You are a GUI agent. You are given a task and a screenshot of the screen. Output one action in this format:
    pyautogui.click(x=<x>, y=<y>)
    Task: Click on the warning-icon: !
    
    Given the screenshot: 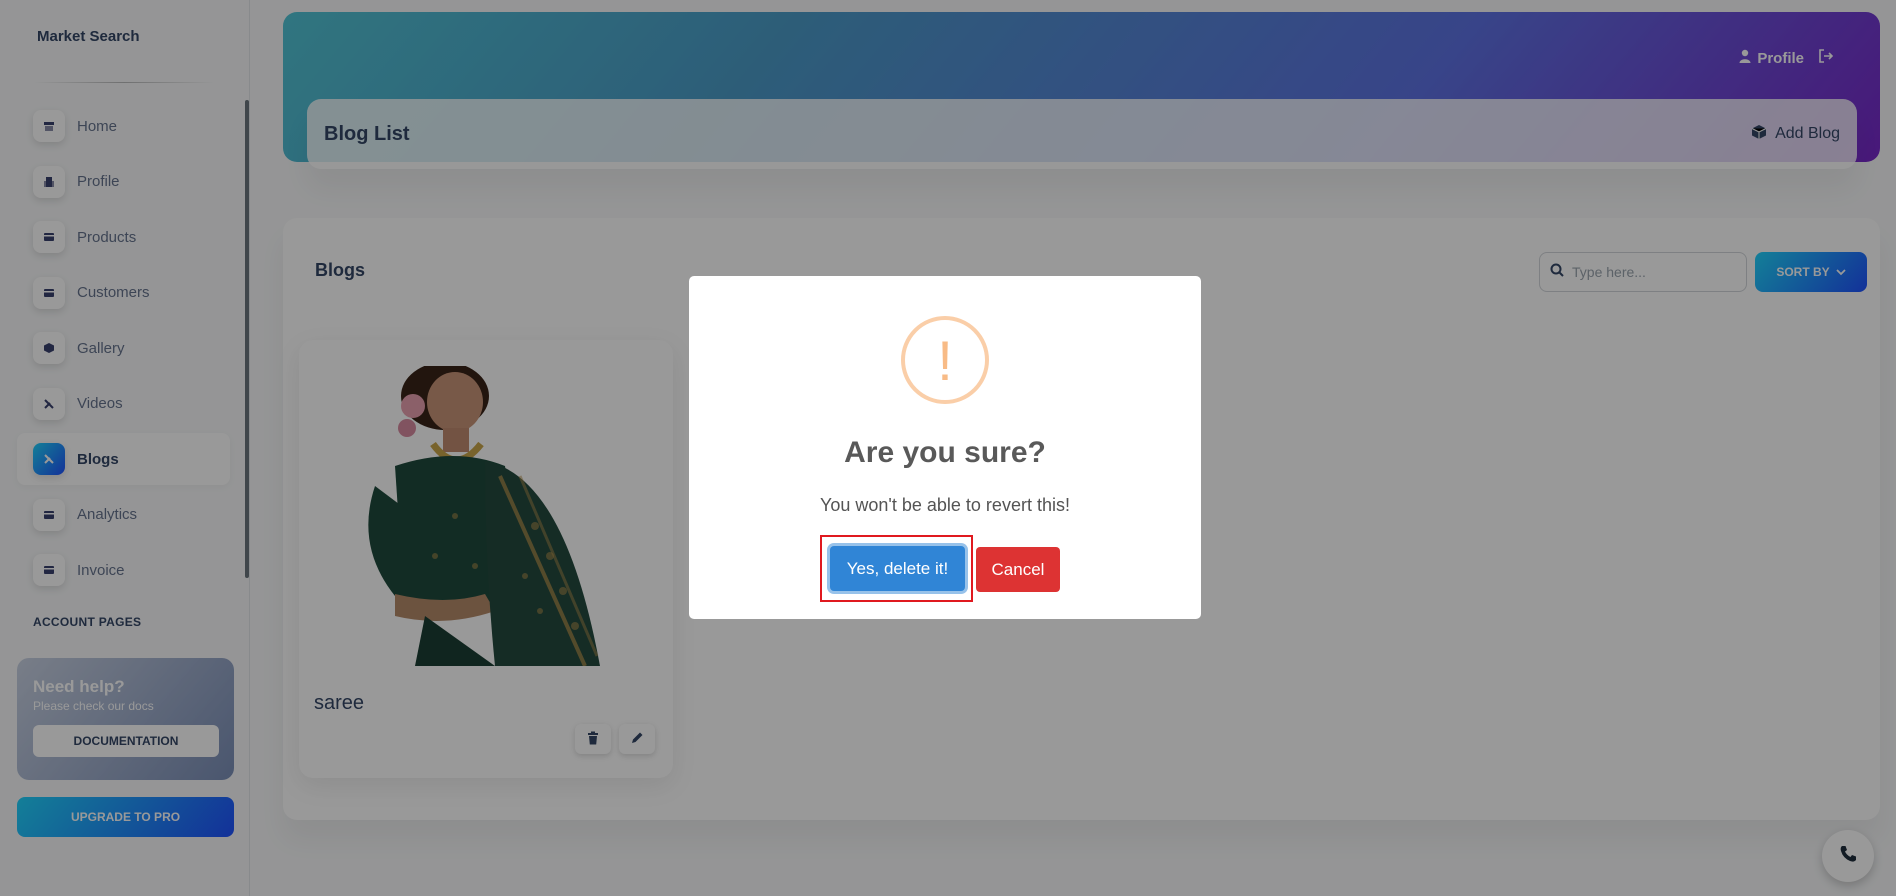 What is the action you would take?
    pyautogui.click(x=945, y=360)
    